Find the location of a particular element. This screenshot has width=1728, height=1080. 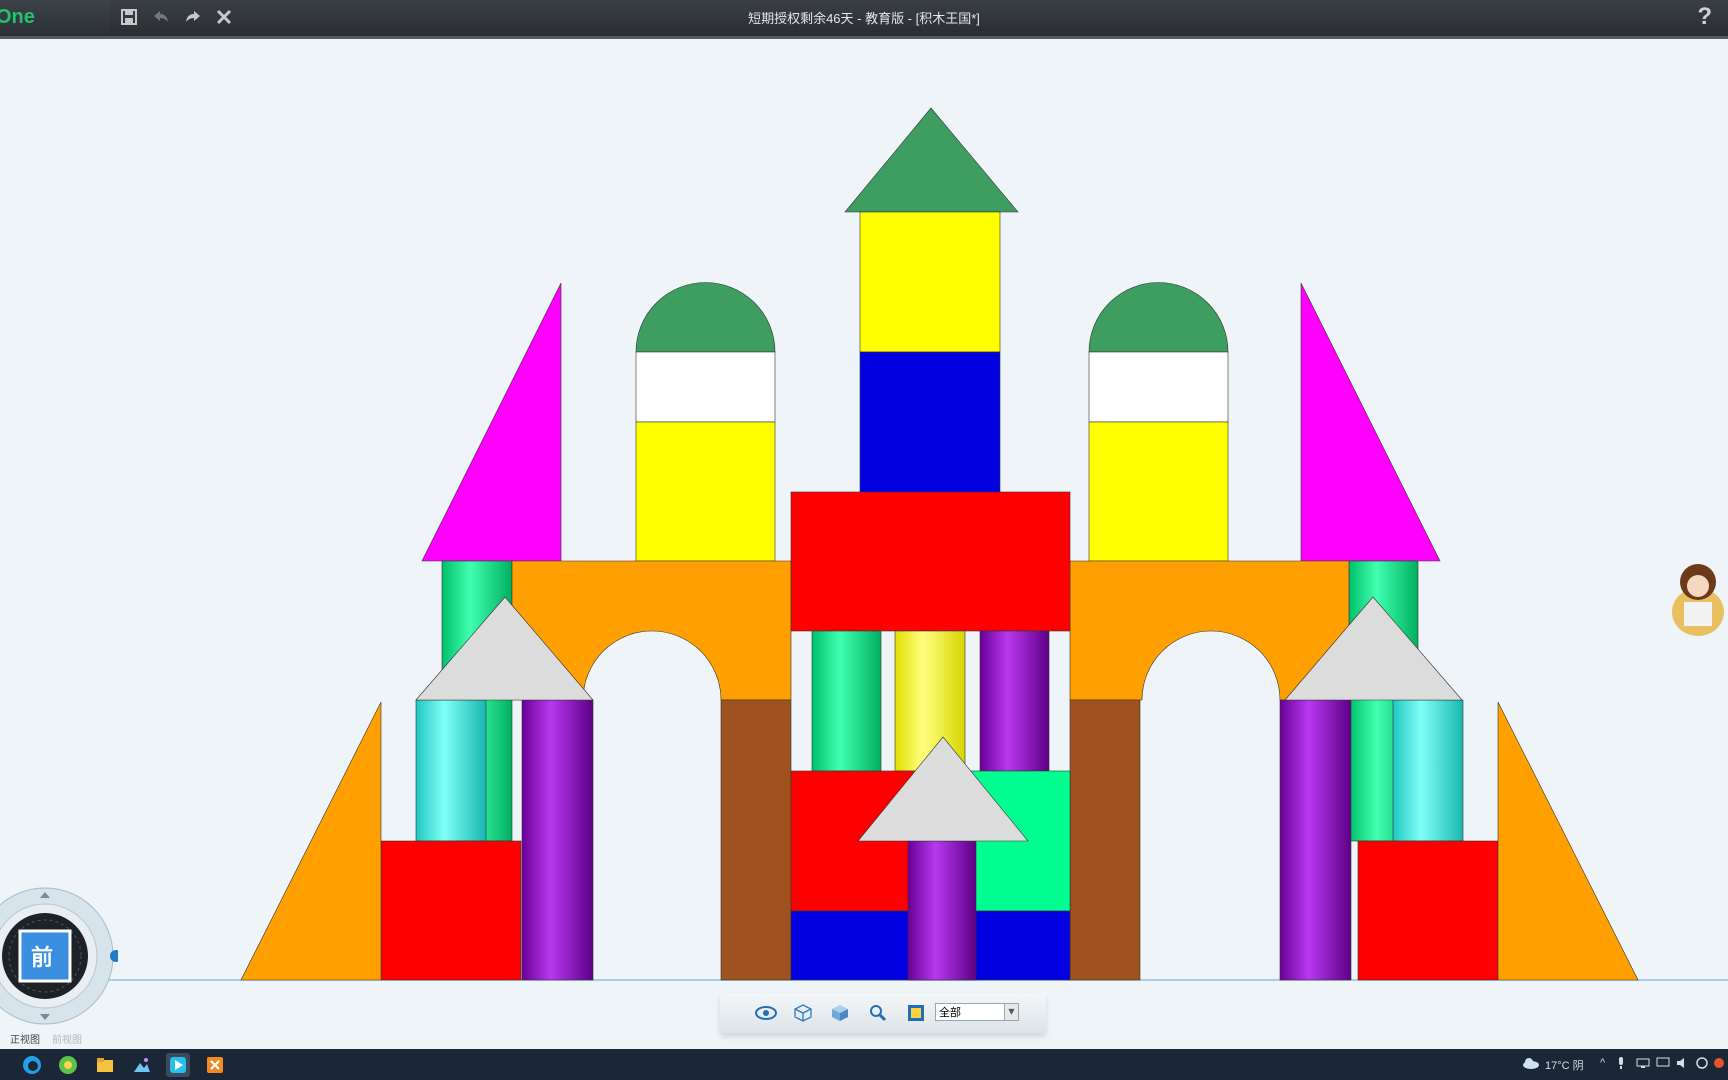

help-icon: ? is located at coordinates (1704, 17).